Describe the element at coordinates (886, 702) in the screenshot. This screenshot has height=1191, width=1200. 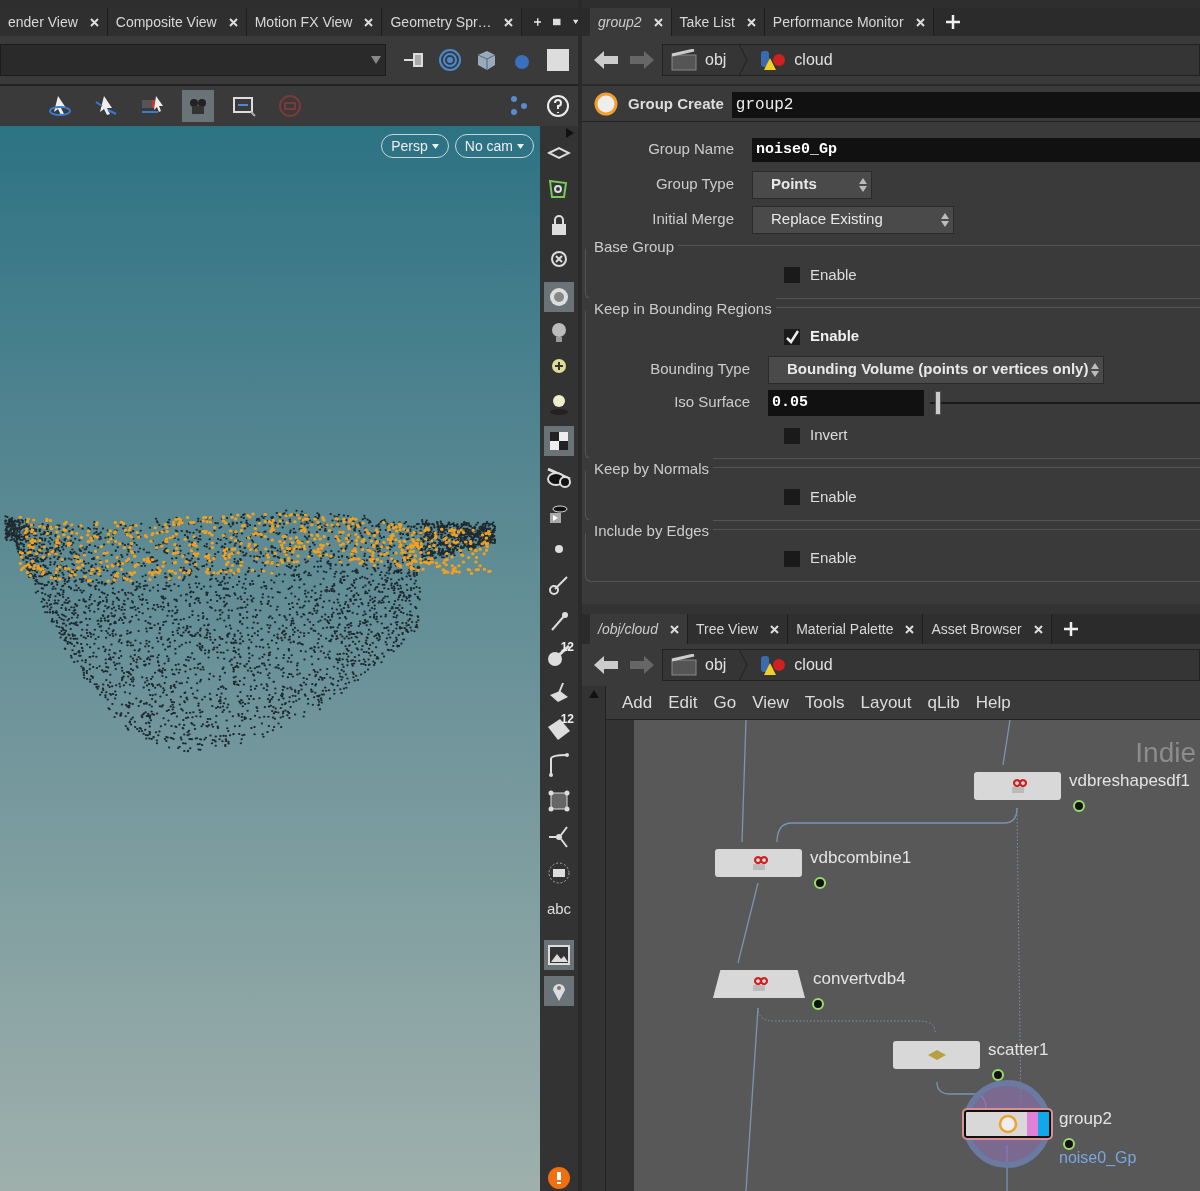
I see `menu-item: Layout` at that location.